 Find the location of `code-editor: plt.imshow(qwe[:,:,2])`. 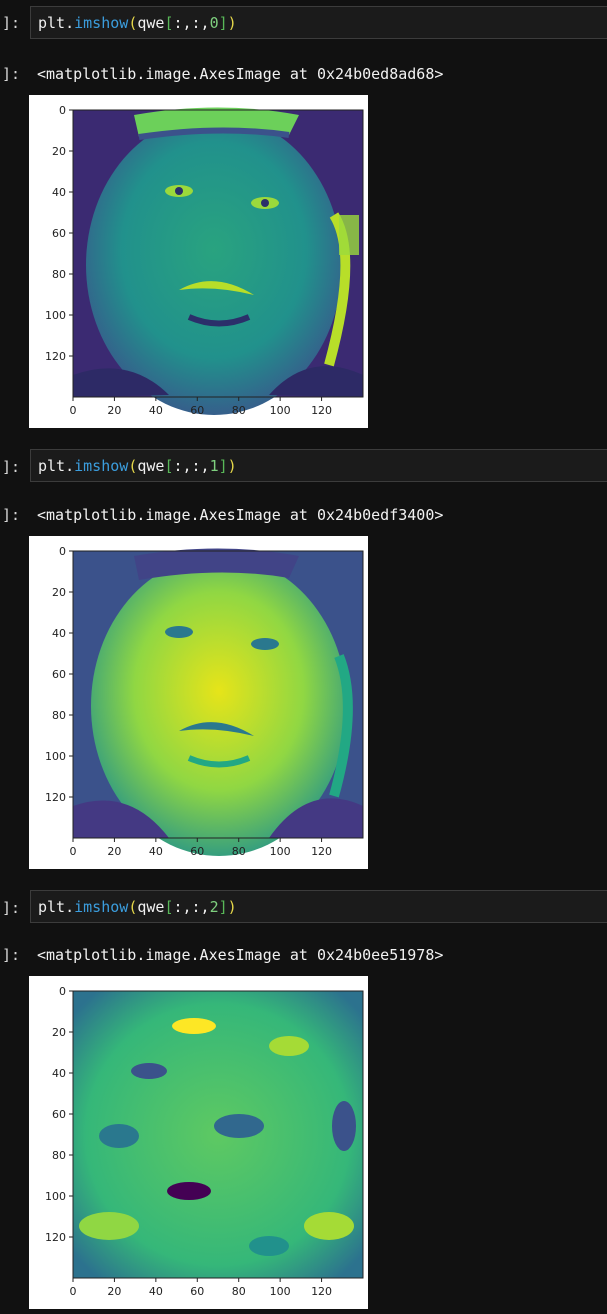

code-editor: plt.imshow(qwe[:,:,2]) is located at coordinates (318, 906).